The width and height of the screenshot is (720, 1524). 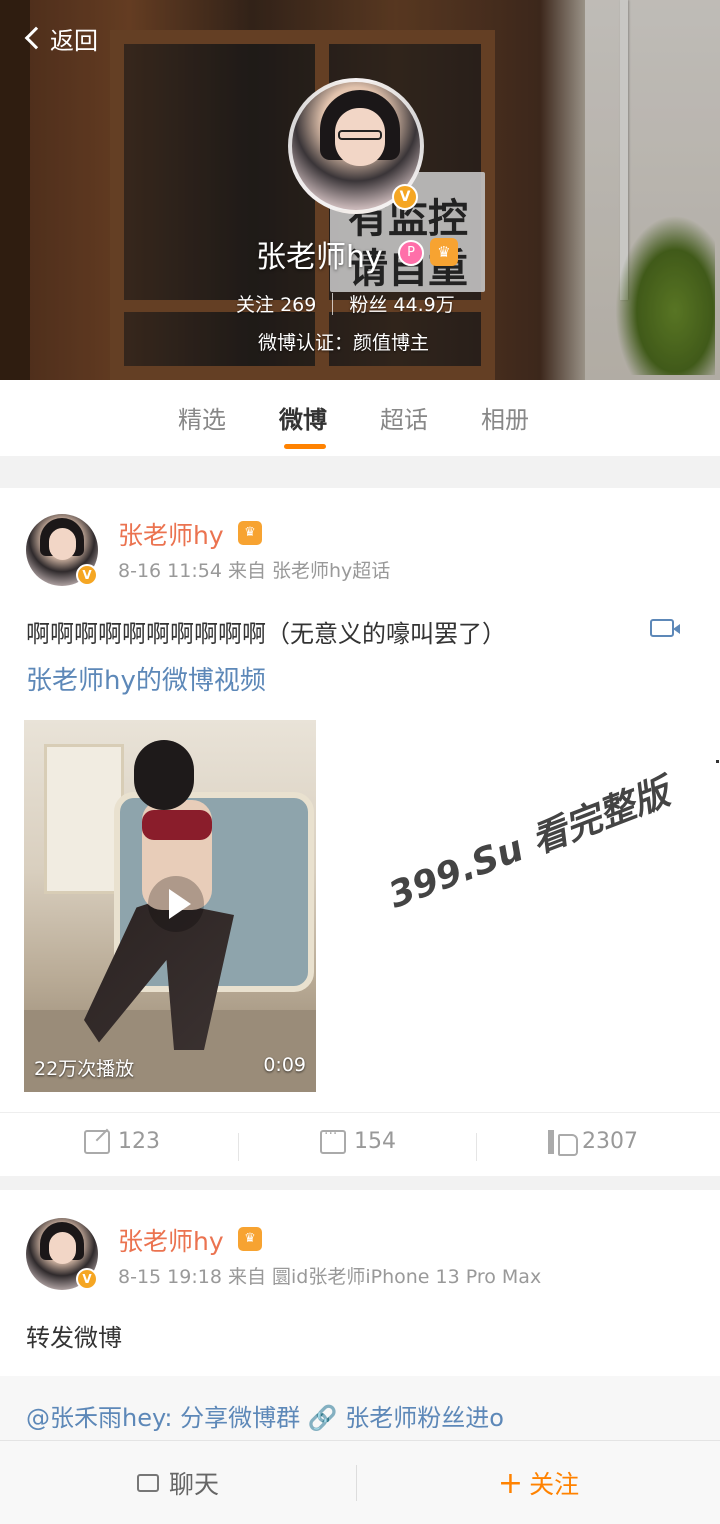 What do you see at coordinates (360, 418) in the screenshot?
I see `profile-tabs: 精选 微博 超话 相册` at bounding box center [360, 418].